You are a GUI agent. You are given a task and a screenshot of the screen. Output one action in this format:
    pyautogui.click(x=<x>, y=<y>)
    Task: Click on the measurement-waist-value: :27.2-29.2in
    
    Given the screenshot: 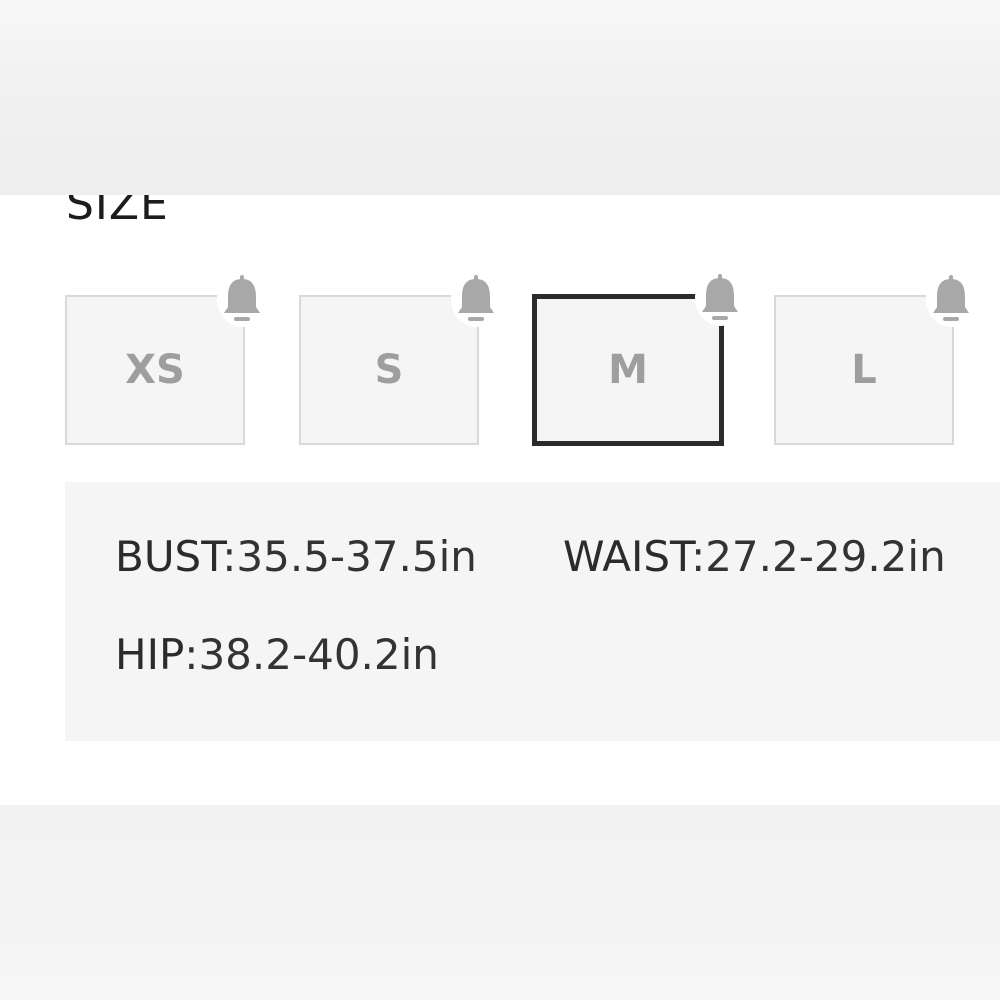 What is the action you would take?
    pyautogui.click(x=818, y=556)
    